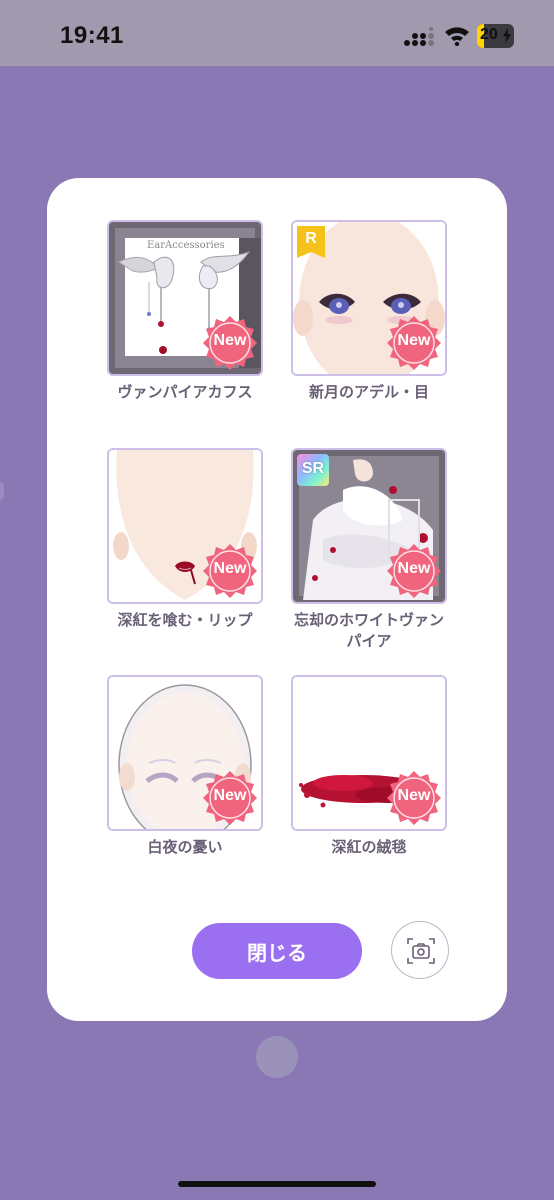 The width and height of the screenshot is (554, 1200). What do you see at coordinates (2, 491) in the screenshot?
I see `edge-indicator` at bounding box center [2, 491].